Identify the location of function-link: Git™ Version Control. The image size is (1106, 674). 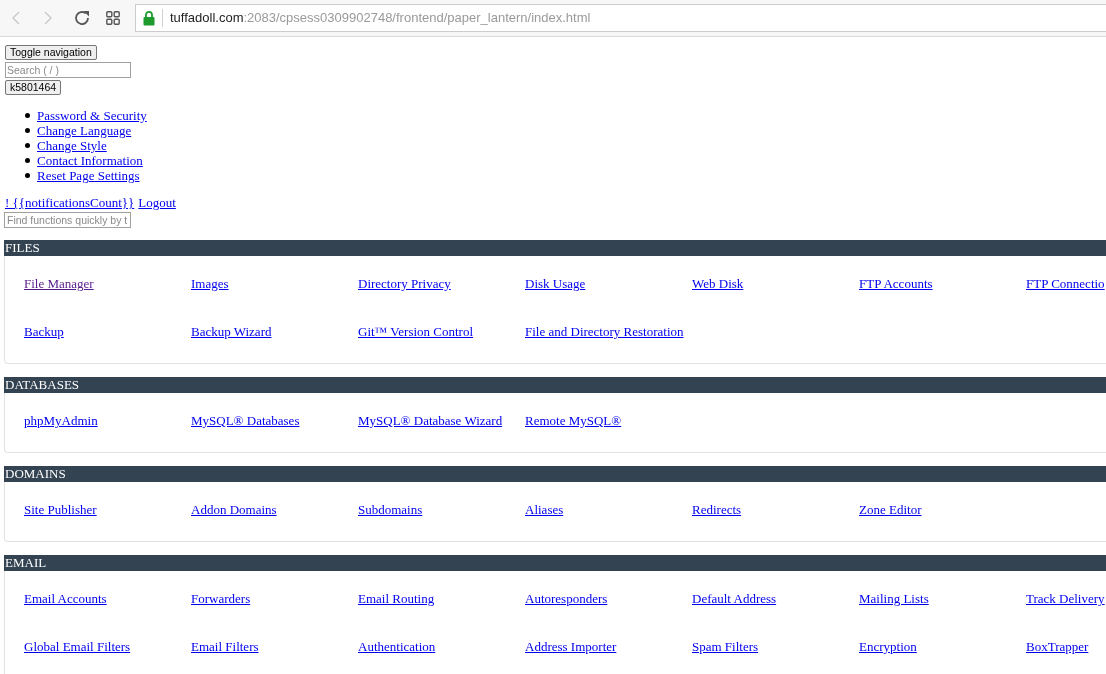
(416, 331).